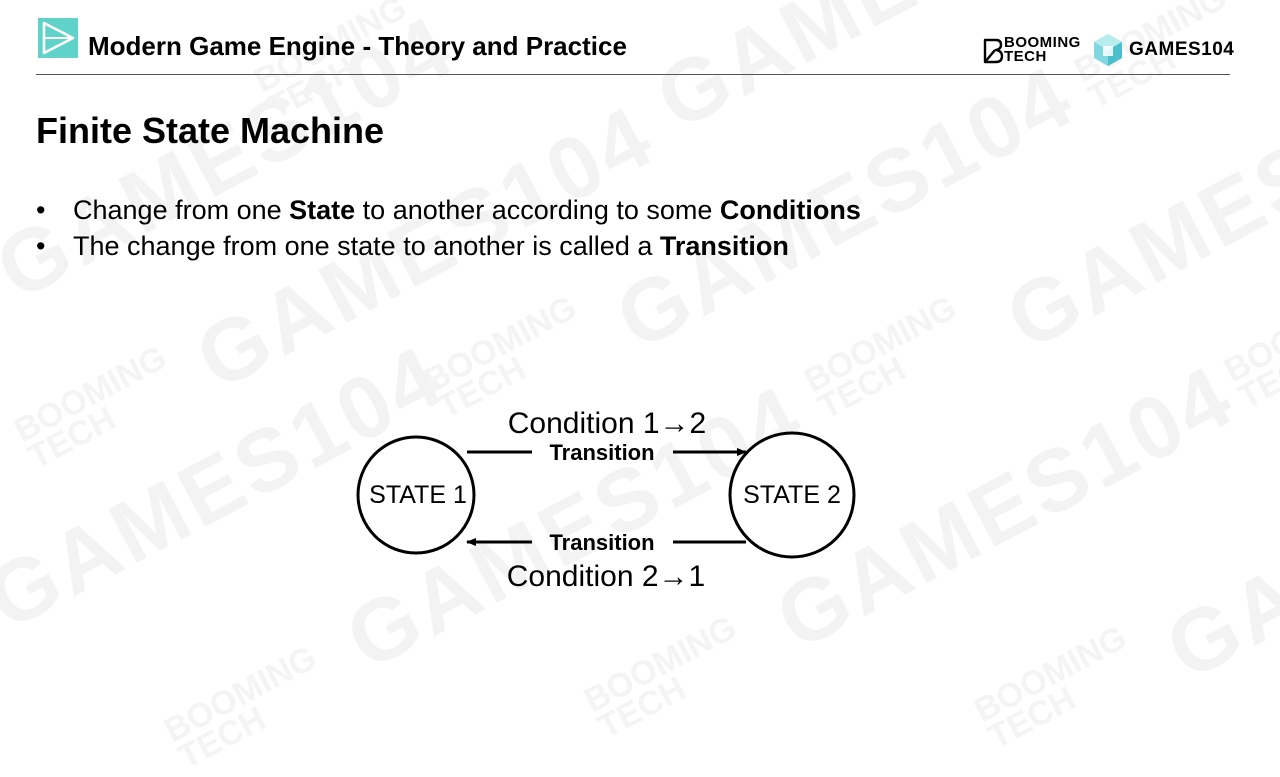 The height and width of the screenshot is (777, 1280). I want to click on state-2-label: STATE 2, so click(792, 495).